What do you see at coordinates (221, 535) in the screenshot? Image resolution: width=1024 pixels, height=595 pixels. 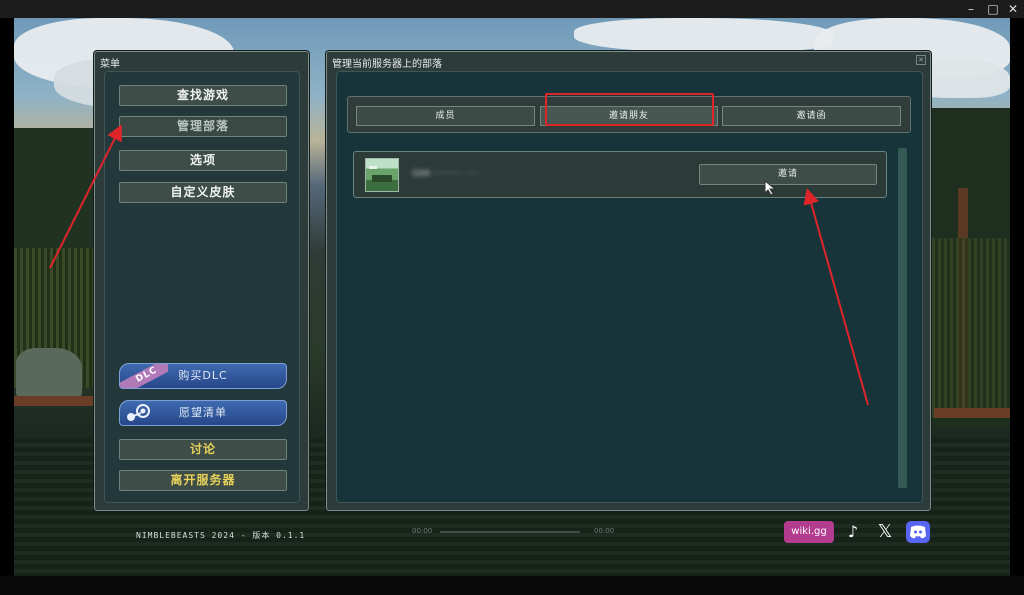 I see `version-label: NIMBLEBEASTS 2024 - 版本 0.1.1` at bounding box center [221, 535].